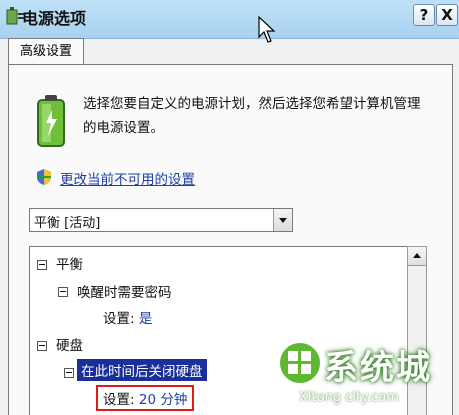 Image resolution: width=459 pixels, height=415 pixels. I want to click on watermark-logo, so click(300, 363).